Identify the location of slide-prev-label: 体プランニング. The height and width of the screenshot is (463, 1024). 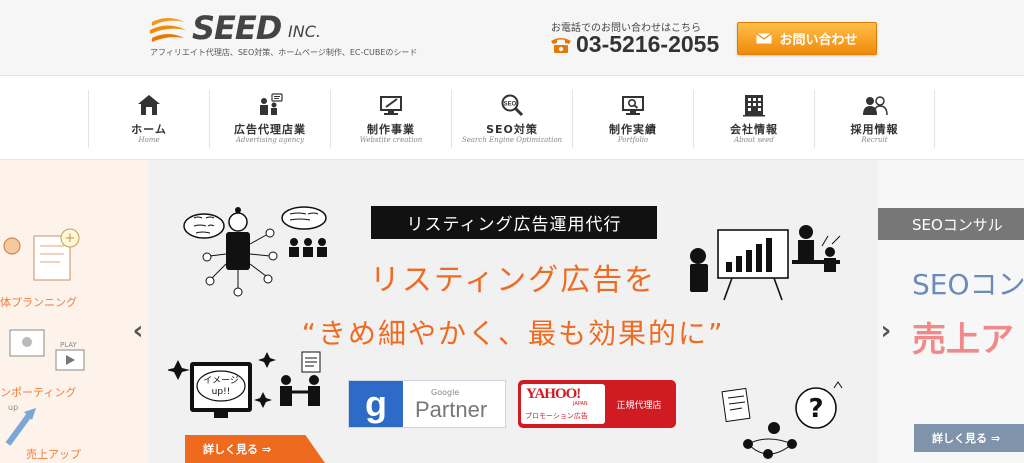
(38, 302).